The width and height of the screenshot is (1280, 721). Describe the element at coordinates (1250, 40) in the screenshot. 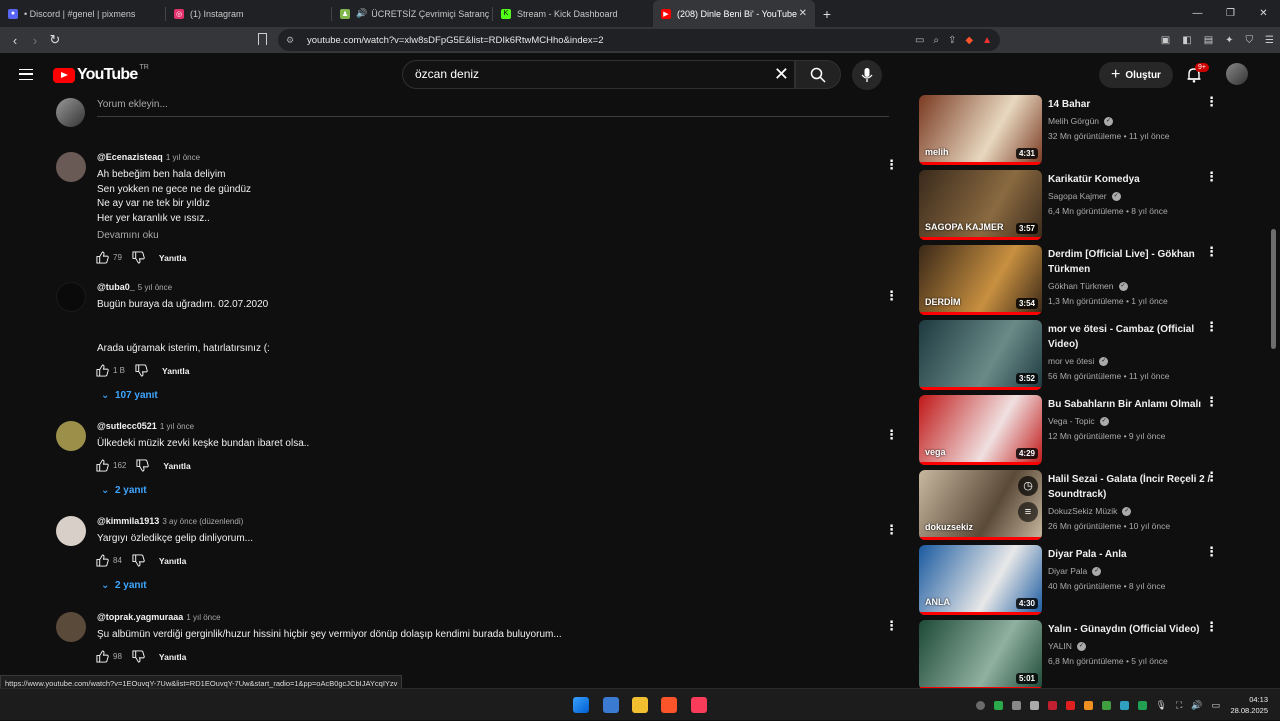

I see `vpn-icon: ⛉` at that location.